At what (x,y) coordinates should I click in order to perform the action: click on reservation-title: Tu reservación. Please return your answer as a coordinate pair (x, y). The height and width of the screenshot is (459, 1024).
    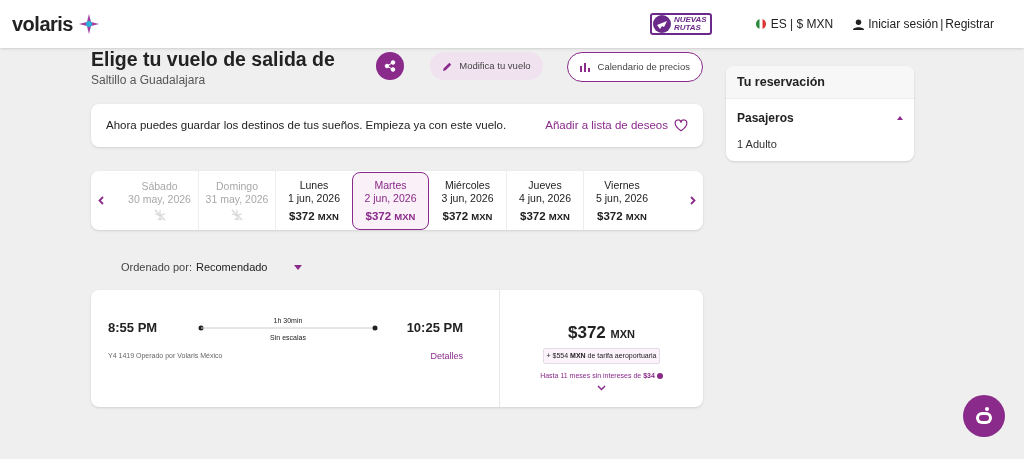
    Looking at the image, I should click on (781, 82).